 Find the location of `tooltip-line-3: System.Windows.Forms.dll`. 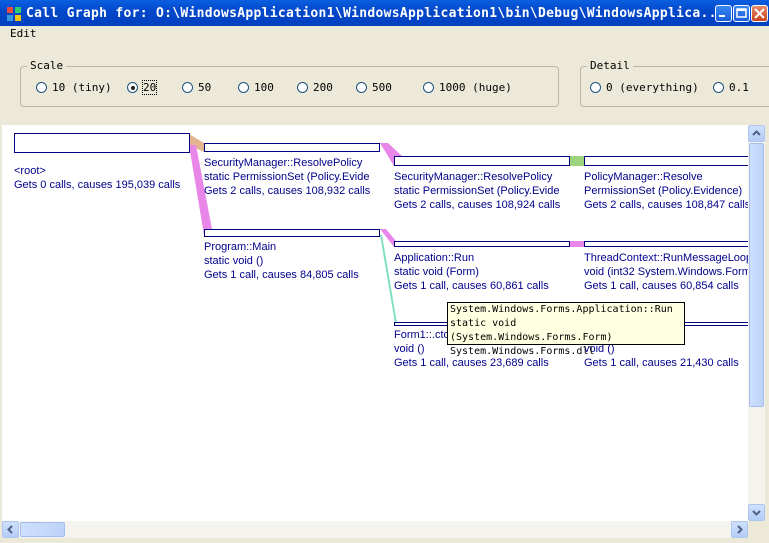

tooltip-line-3: System.Windows.Forms.dll is located at coordinates (522, 351).